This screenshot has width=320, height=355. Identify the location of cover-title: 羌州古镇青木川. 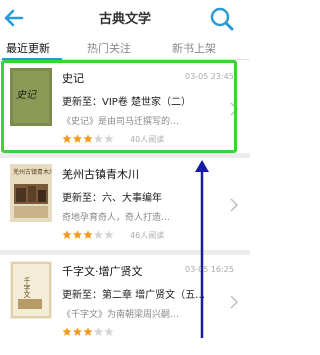
(32, 172).